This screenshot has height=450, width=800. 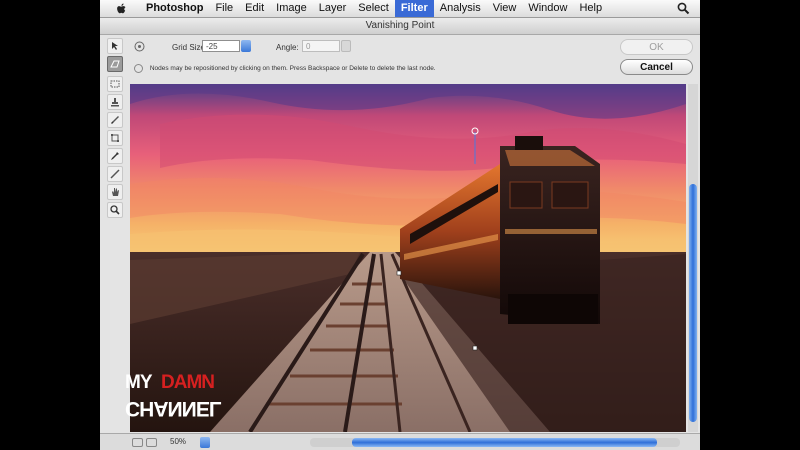 What do you see at coordinates (173, 408) in the screenshot?
I see `logo-word-channel: CHANNEL` at bounding box center [173, 408].